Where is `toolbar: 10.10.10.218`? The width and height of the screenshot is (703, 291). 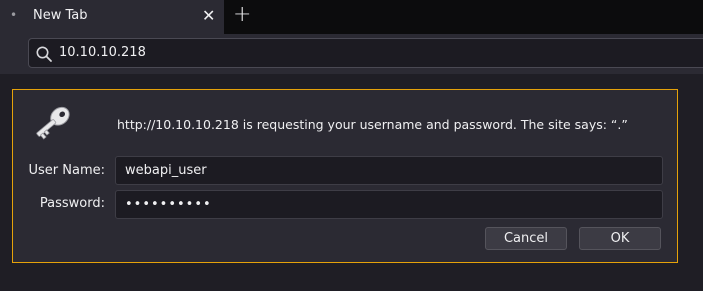 toolbar: 10.10.10.218 is located at coordinates (351, 54).